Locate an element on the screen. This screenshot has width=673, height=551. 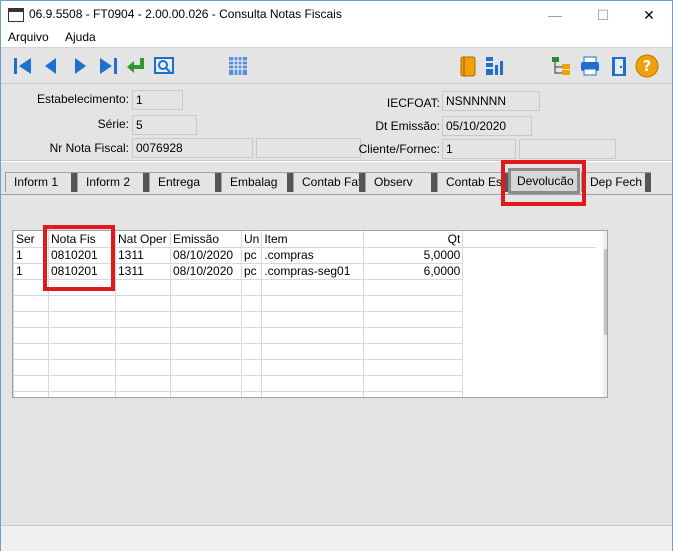
estabelecimento-field: 1 is located at coordinates (157, 100).